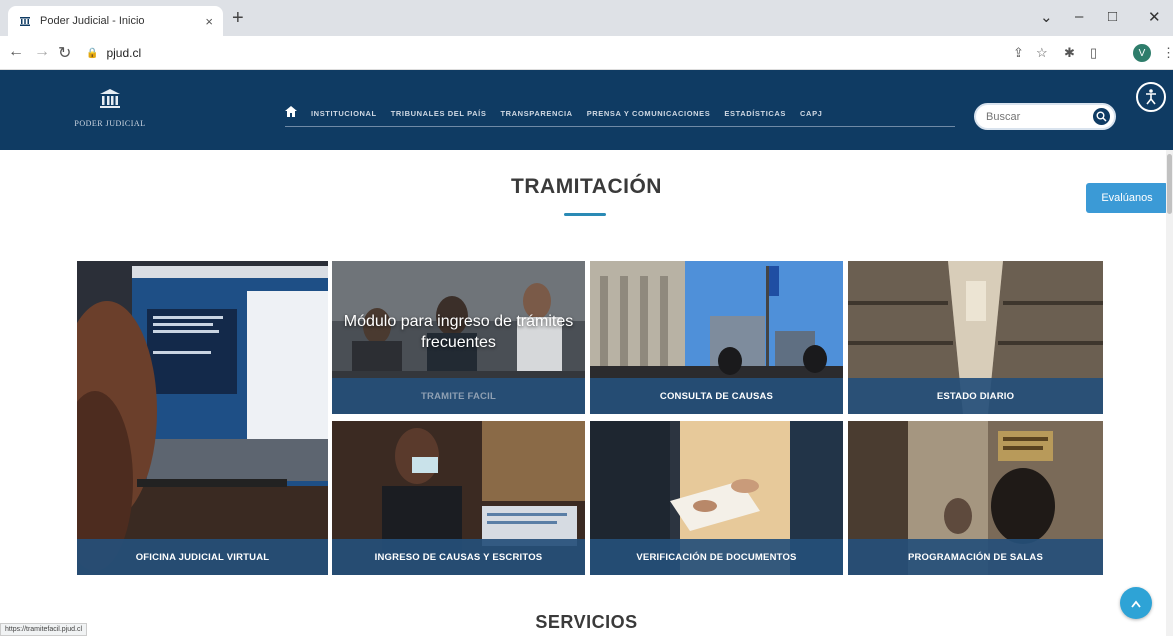 The width and height of the screenshot is (1173, 636). Describe the element at coordinates (716, 498) in the screenshot. I see `tile-verificacion-de-documentos: VERIFICACIÓN DE DOCUMENTOS` at that location.